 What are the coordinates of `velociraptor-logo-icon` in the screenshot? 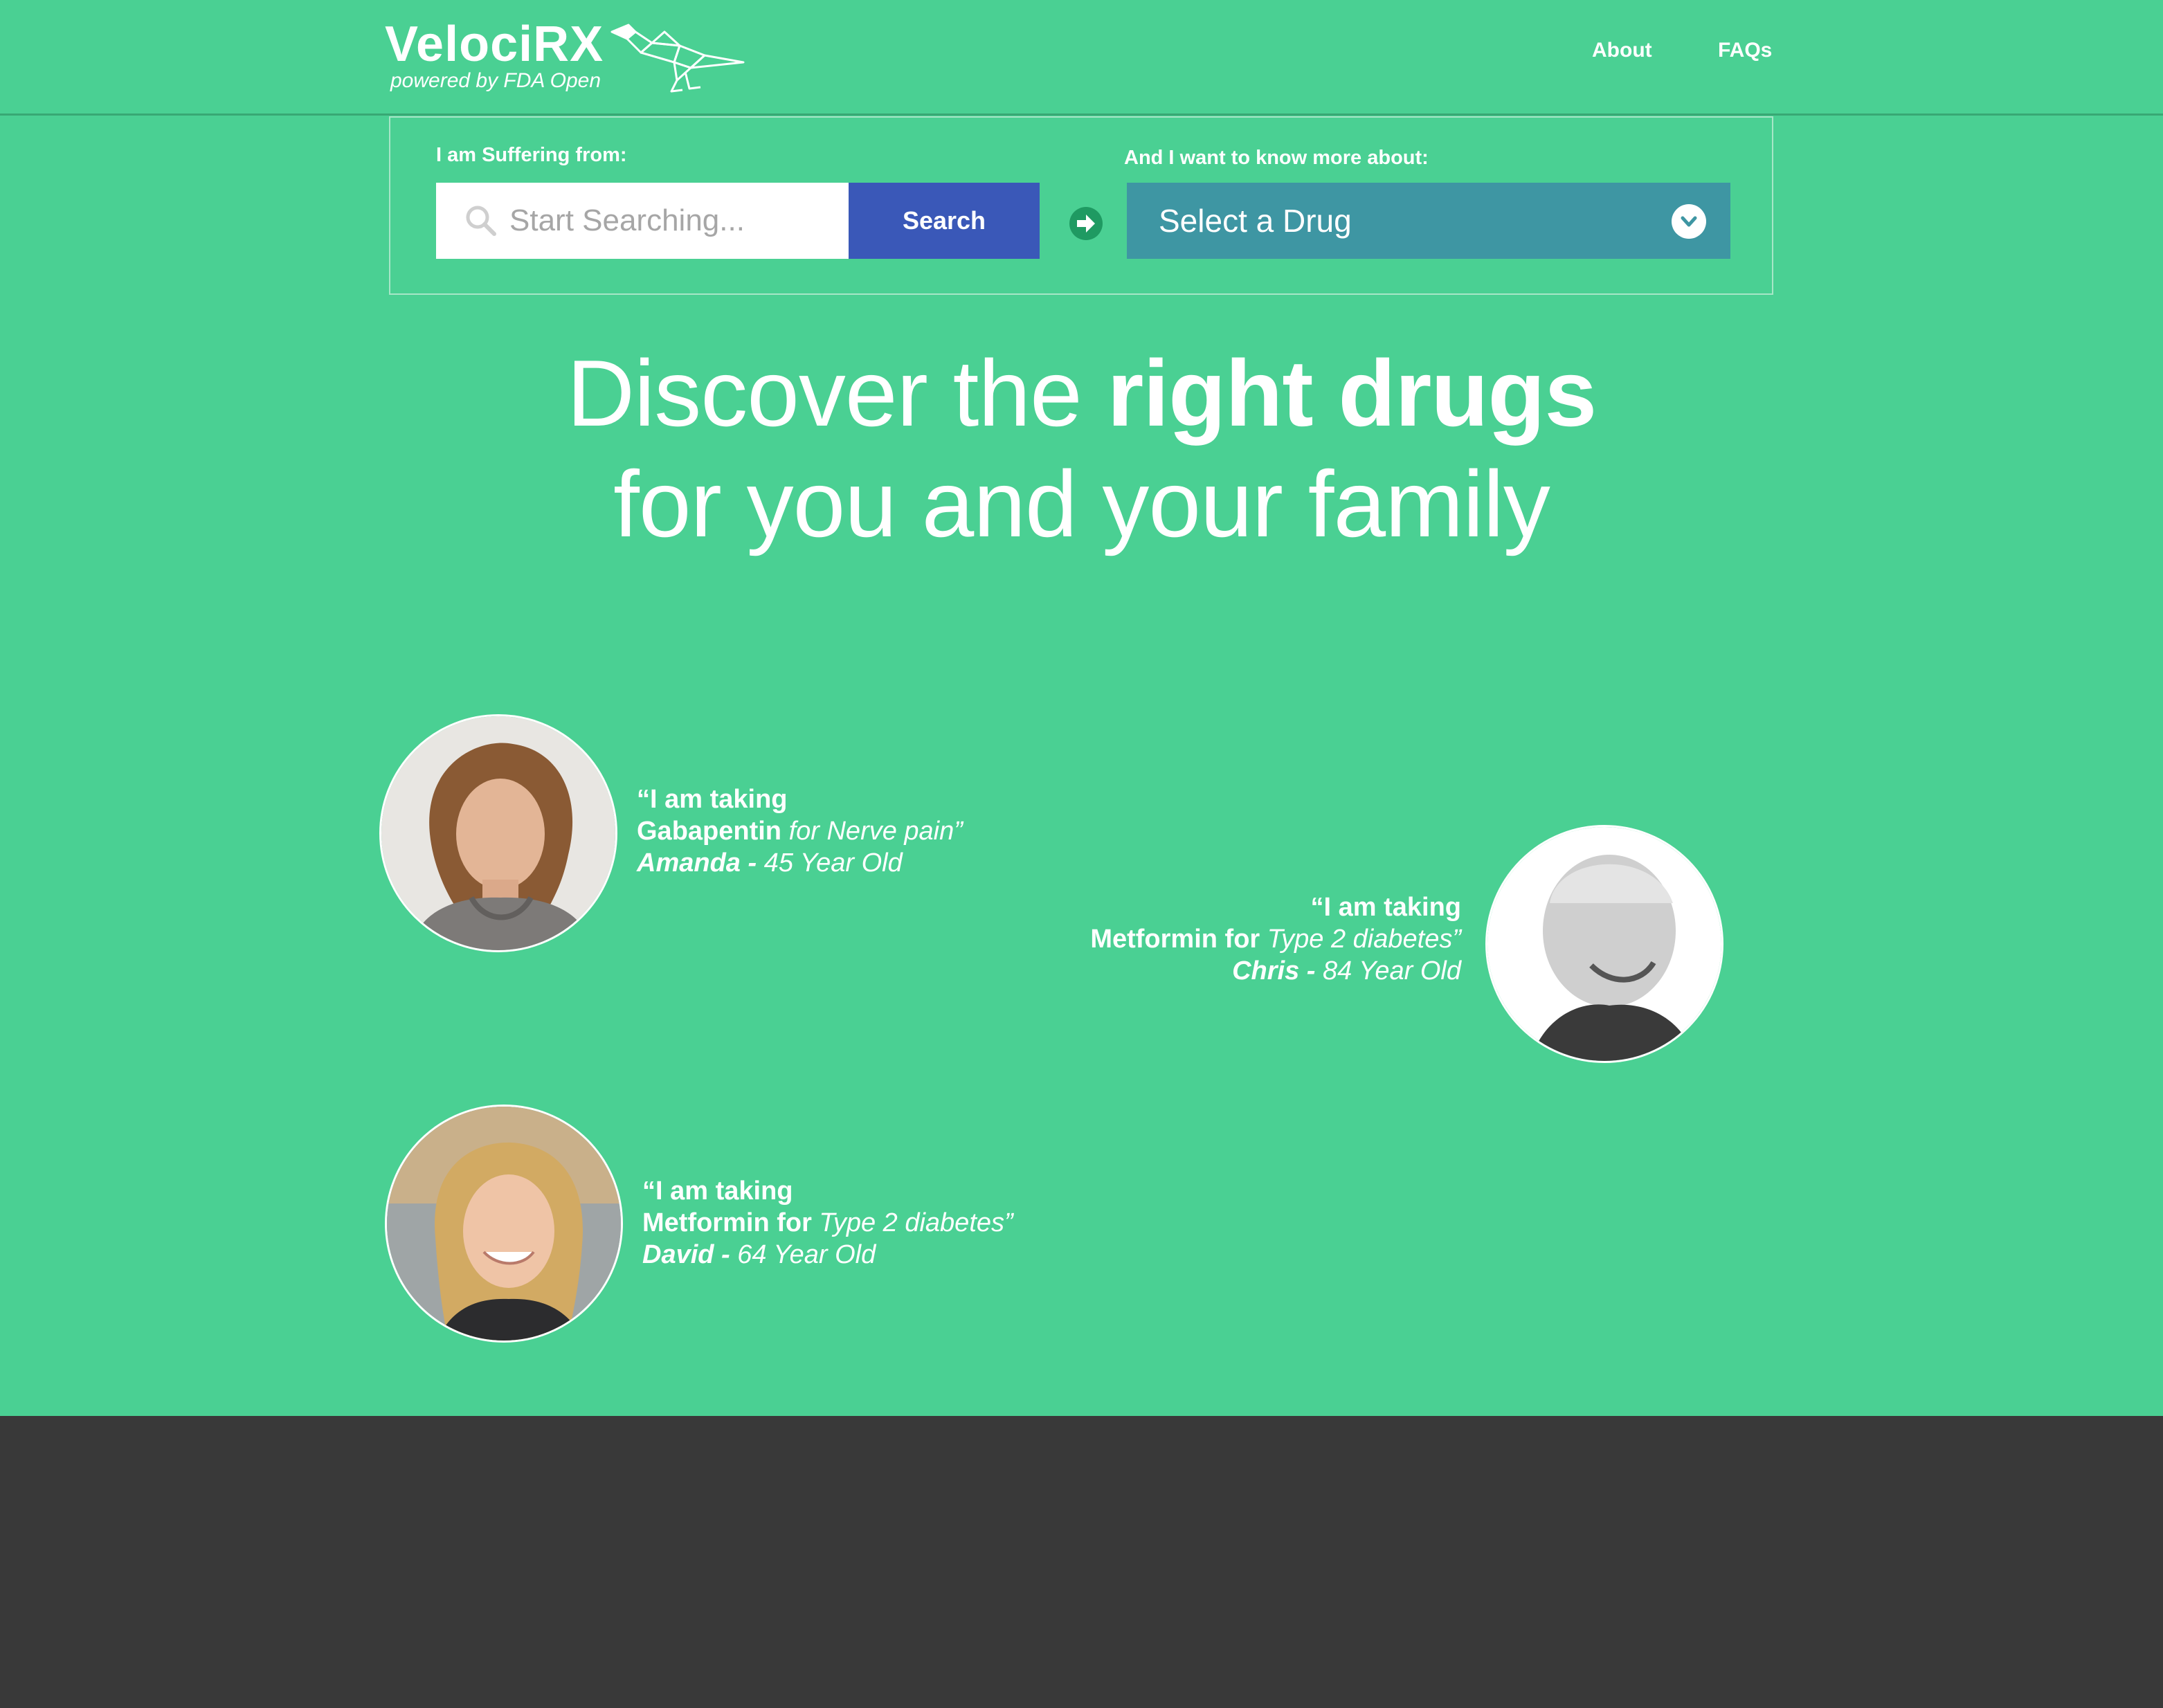 It's located at (677, 58).